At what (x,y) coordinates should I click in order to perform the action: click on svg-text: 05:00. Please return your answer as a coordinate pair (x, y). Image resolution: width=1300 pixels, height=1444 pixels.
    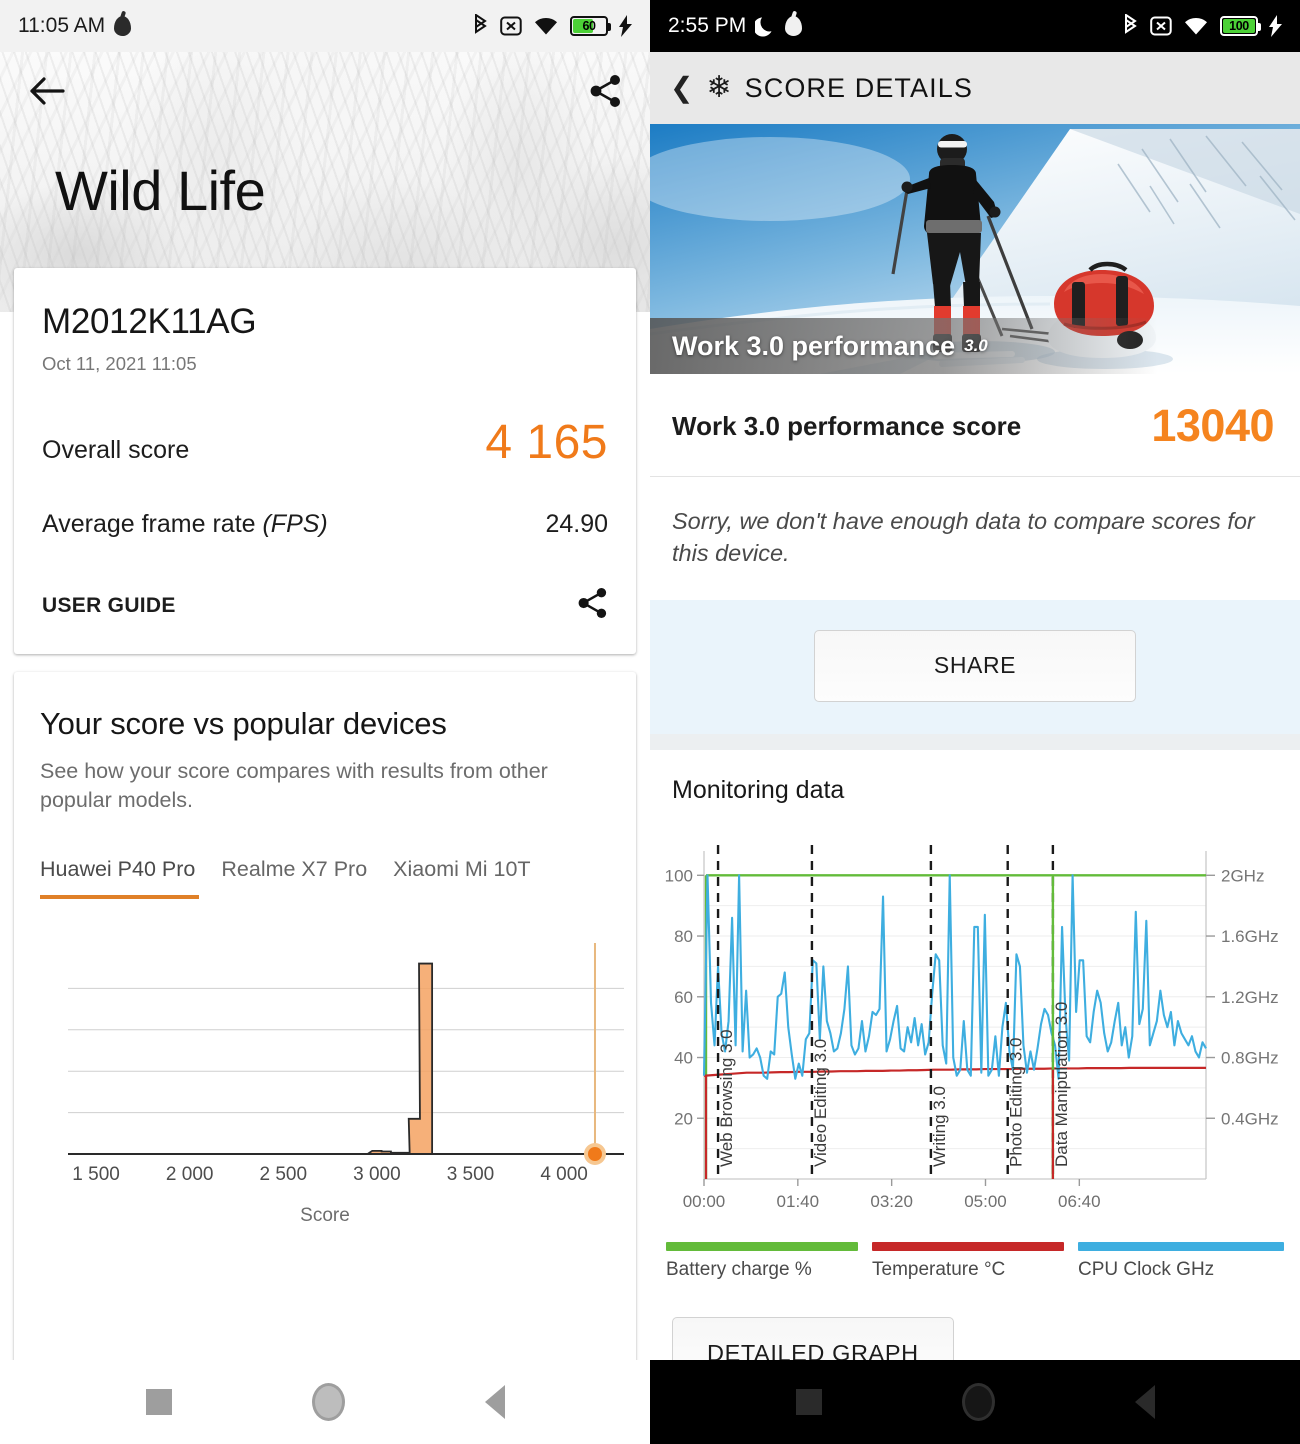
    Looking at the image, I should click on (985, 1201).